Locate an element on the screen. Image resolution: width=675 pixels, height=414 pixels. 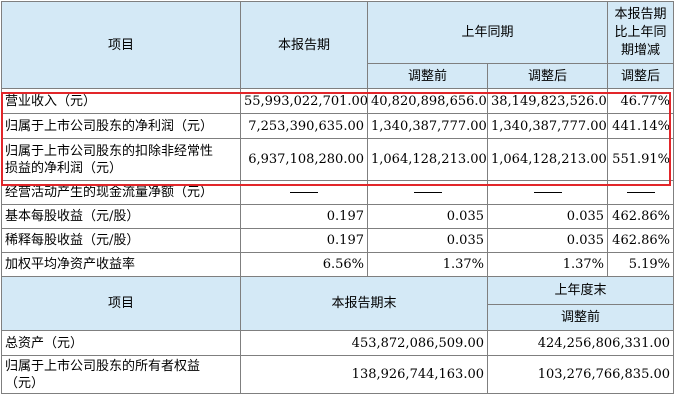
header-prior-year: 上年同期 is located at coordinates (487, 32).